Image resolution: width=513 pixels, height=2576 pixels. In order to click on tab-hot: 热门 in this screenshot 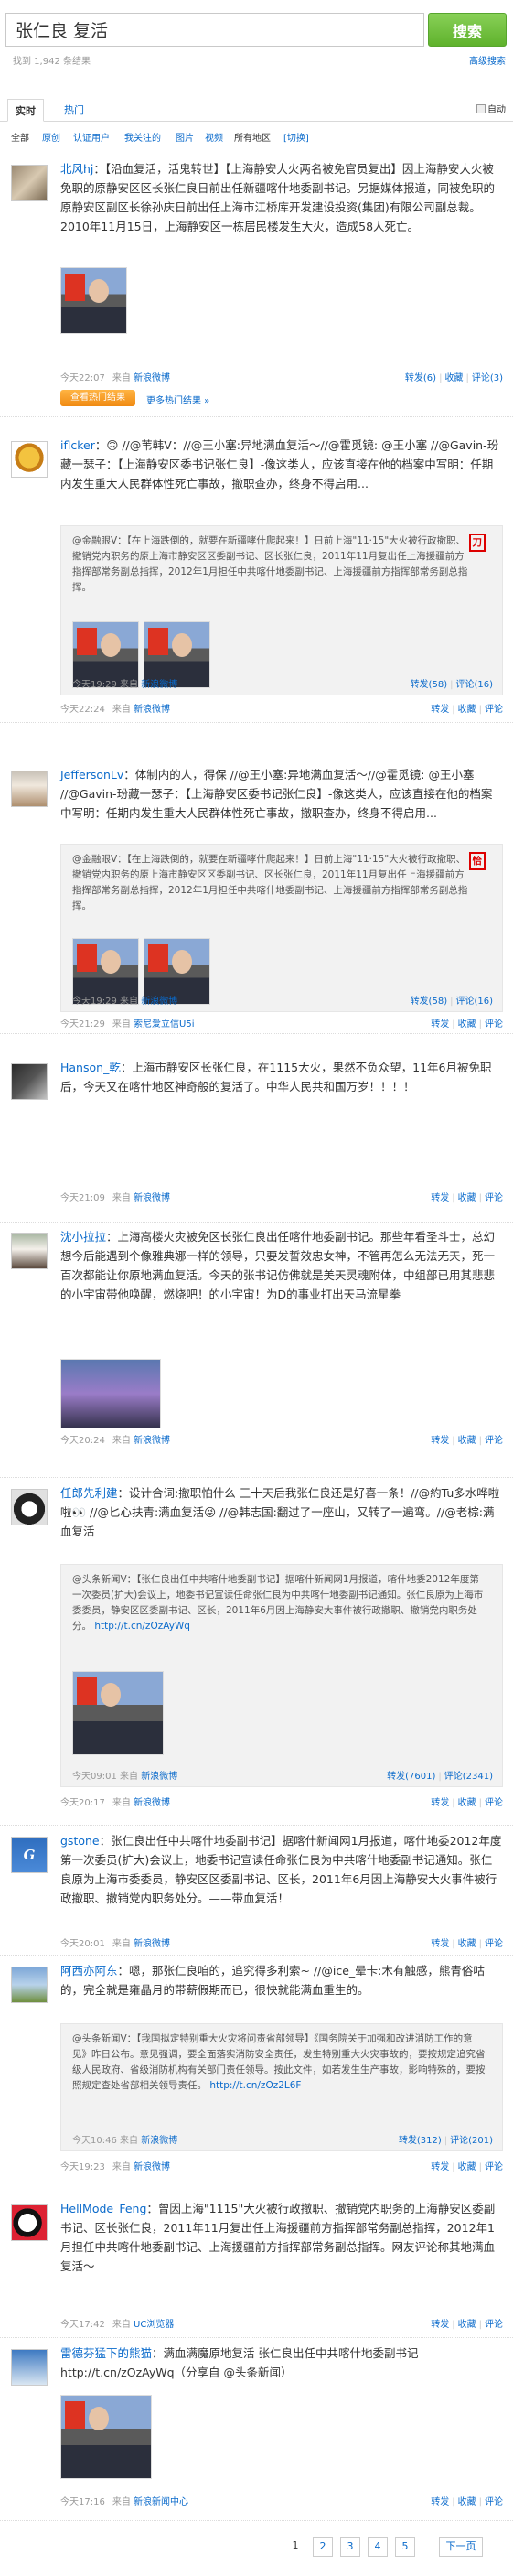, I will do `click(74, 110)`.